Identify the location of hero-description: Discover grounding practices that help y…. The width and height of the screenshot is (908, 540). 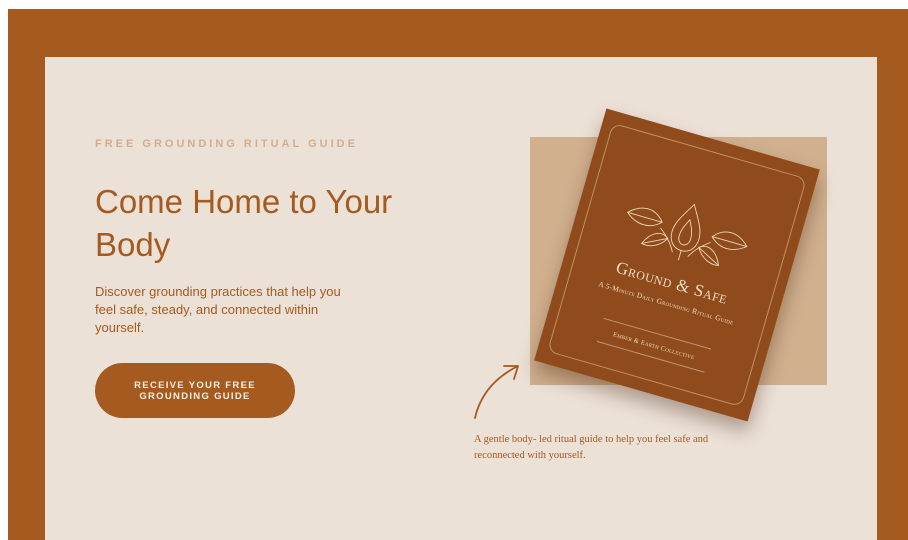
(218, 309).